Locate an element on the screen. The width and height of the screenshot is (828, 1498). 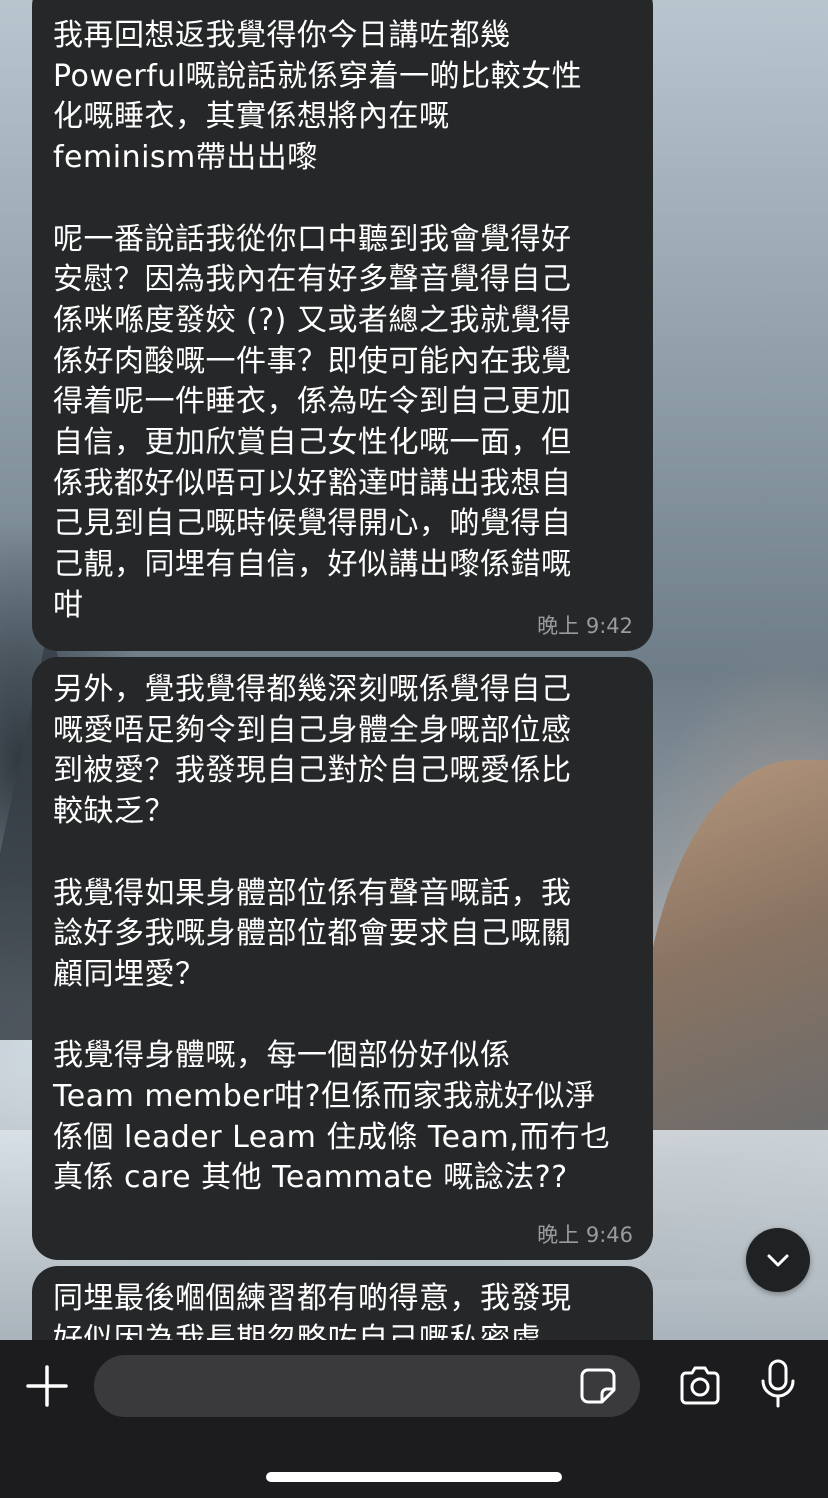
voice-message-button is located at coordinates (778, 1384).